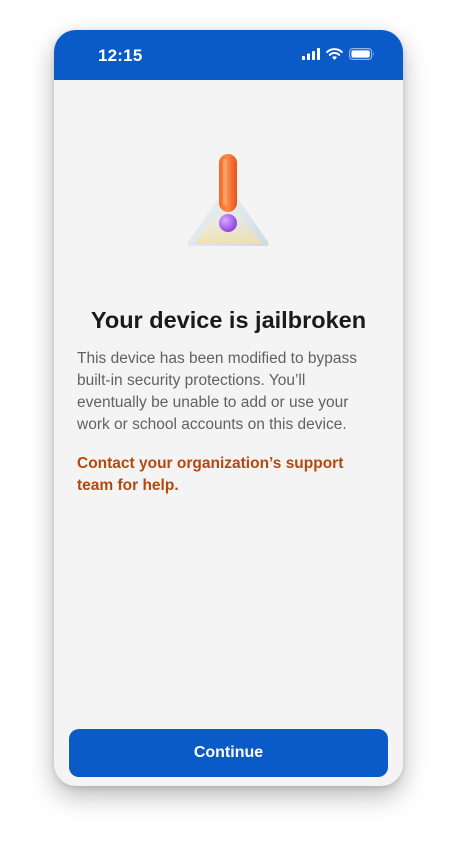 This screenshot has width=456, height=864. Describe the element at coordinates (228, 753) in the screenshot. I see `continue-button: Continue` at that location.